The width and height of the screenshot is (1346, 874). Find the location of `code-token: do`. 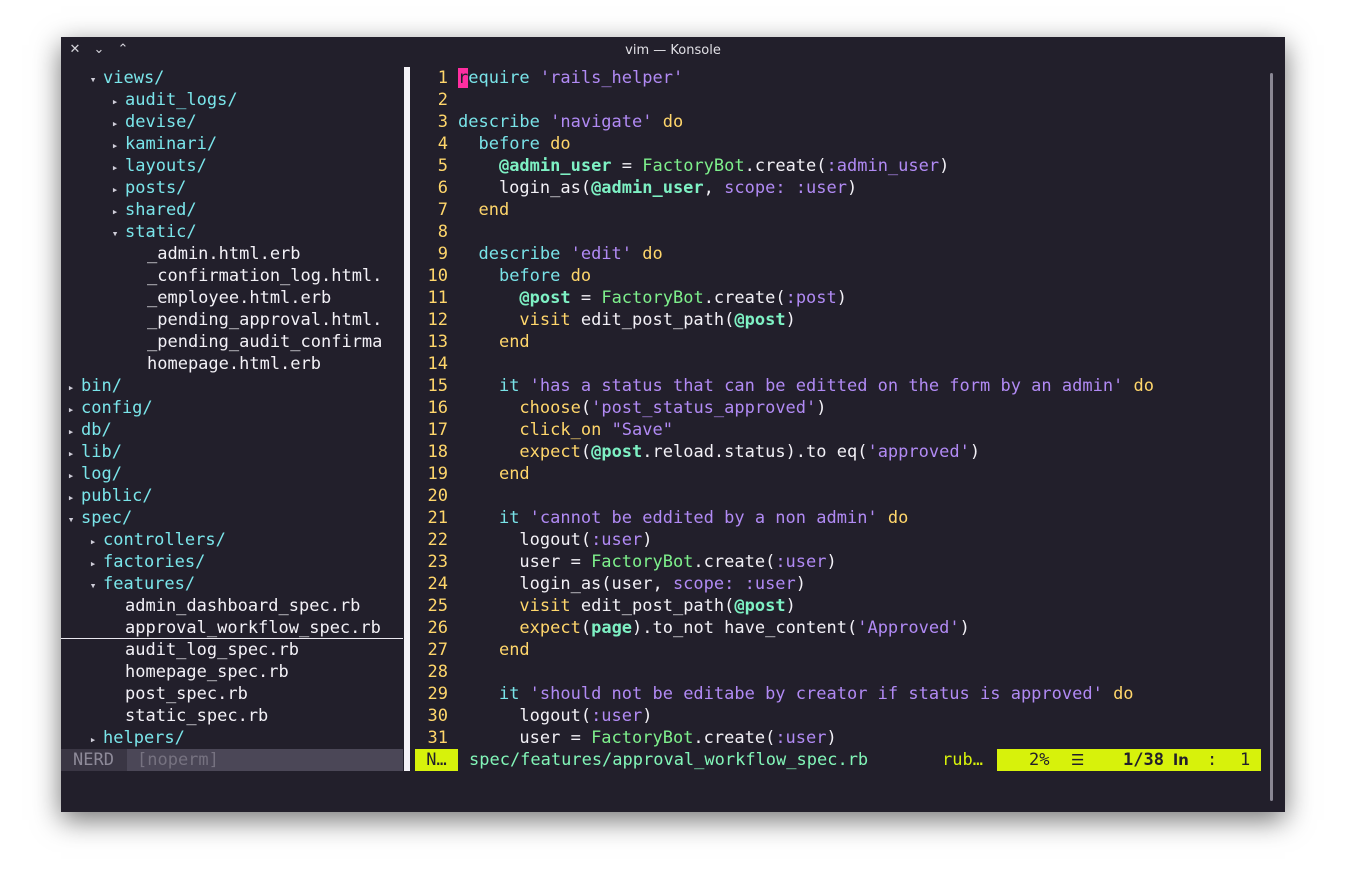

code-token: do is located at coordinates (668, 122).